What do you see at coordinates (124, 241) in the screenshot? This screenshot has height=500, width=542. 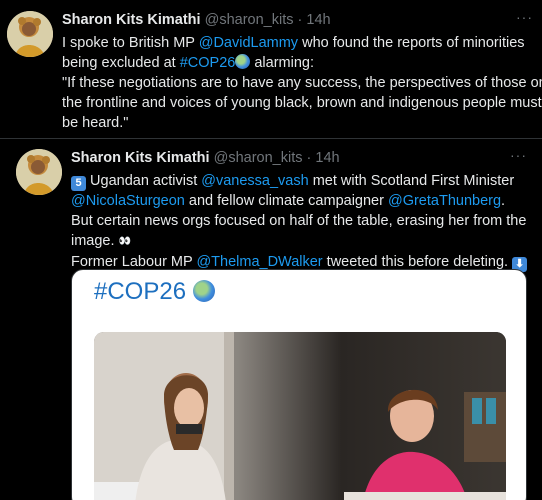 I see `eyes-emoji-icon: 👀` at bounding box center [124, 241].